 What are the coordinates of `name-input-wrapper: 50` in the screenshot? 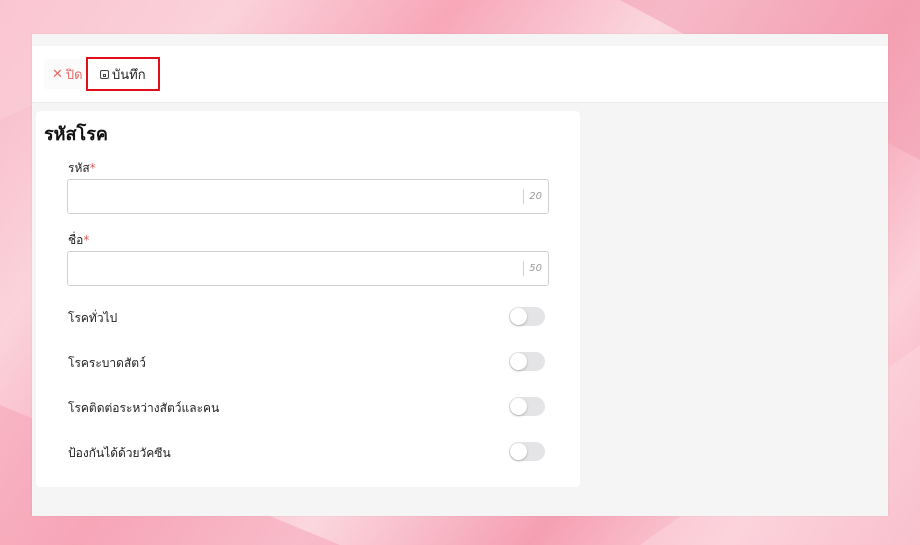 It's located at (308, 268).